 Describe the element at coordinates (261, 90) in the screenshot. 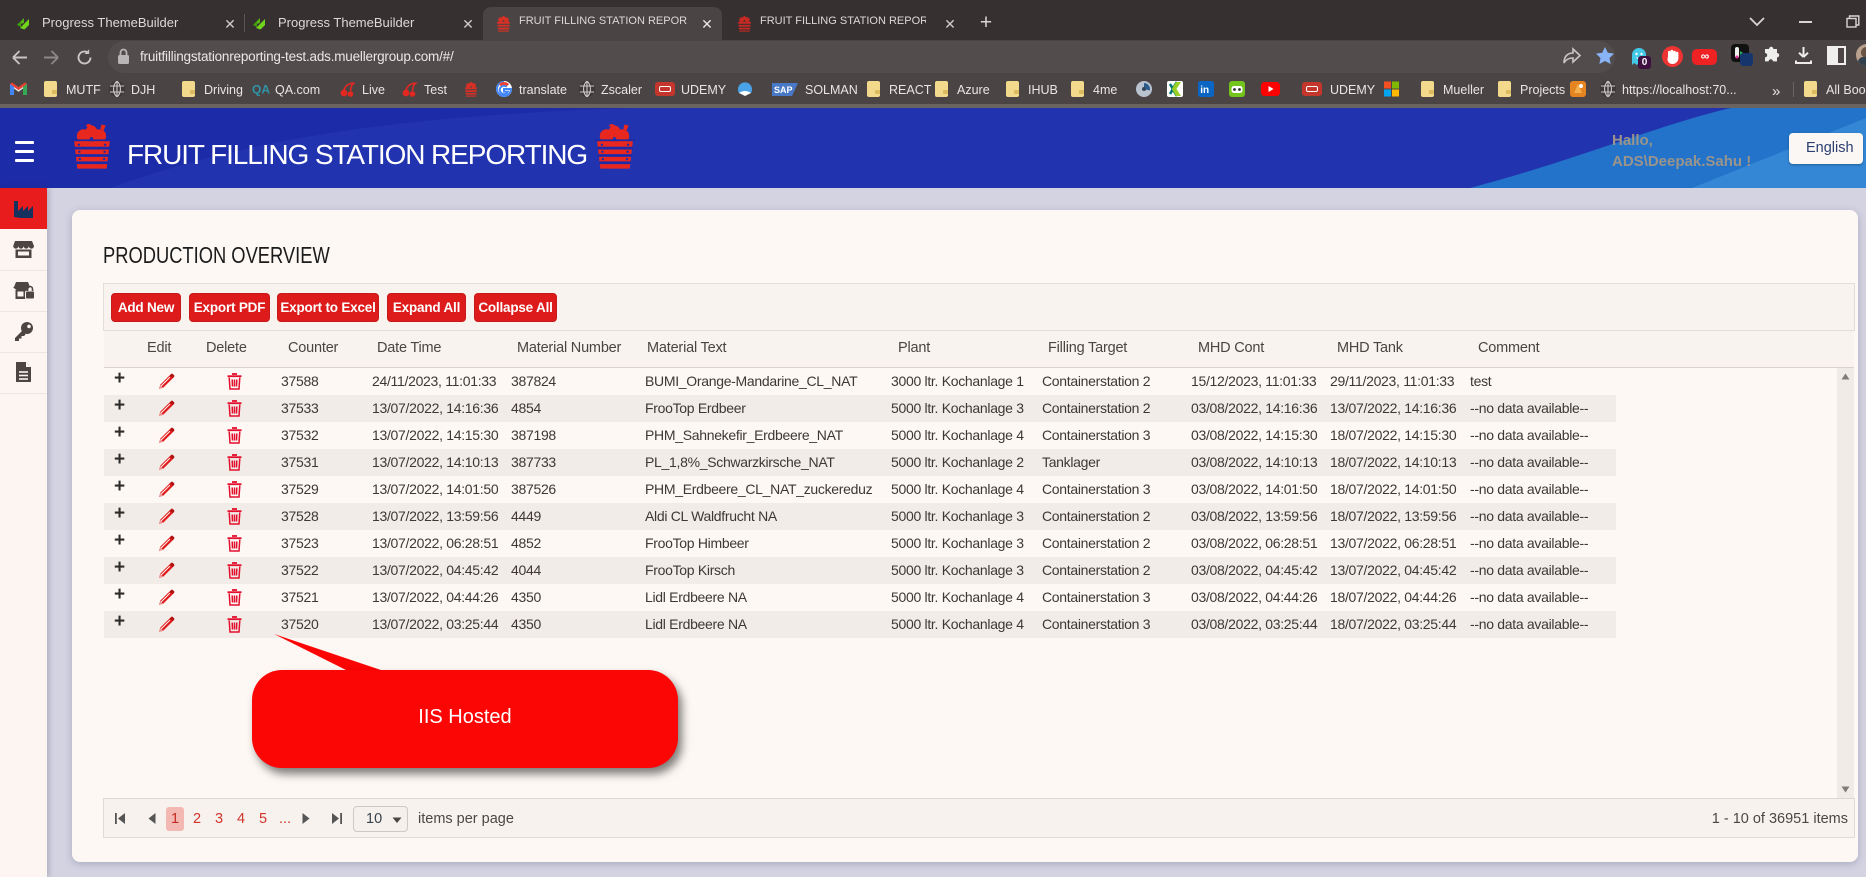

I see `svg-text: QA` at that location.